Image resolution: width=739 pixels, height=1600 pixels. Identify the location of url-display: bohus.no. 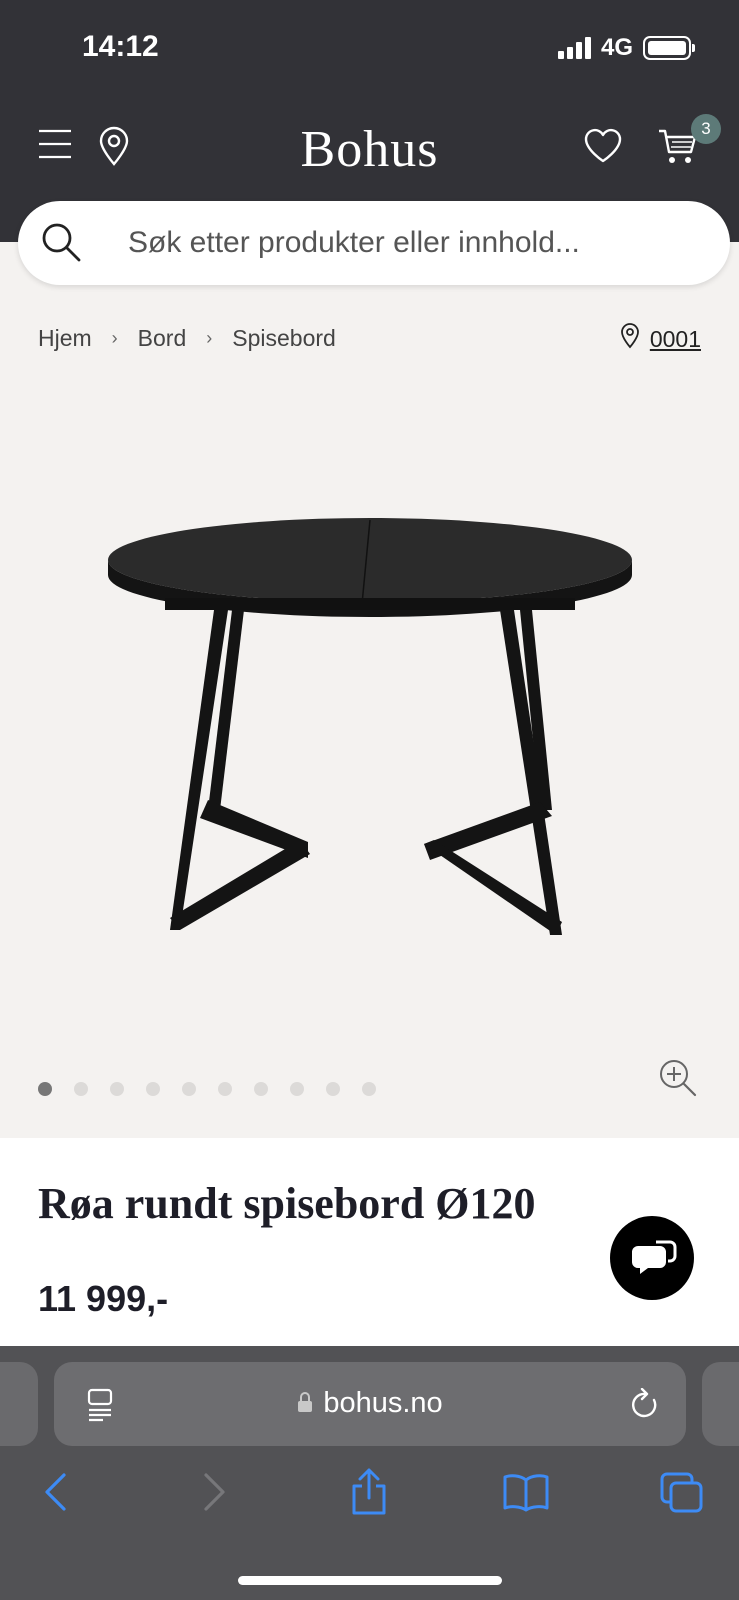
(370, 1404).